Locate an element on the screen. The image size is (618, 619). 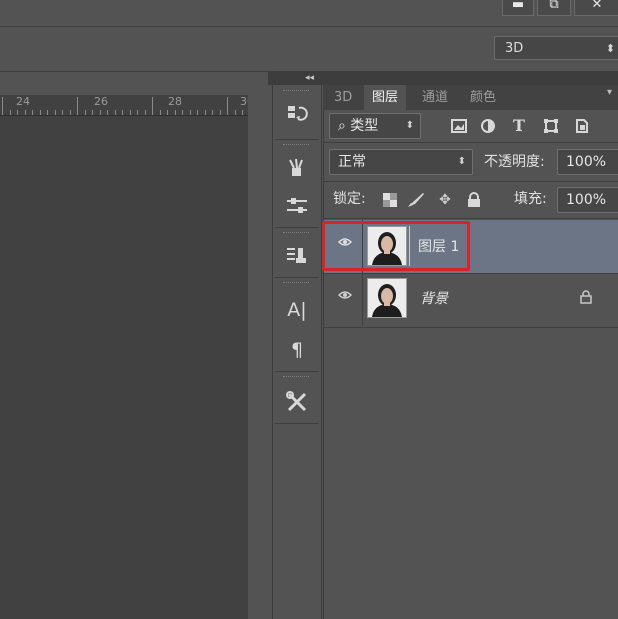
blend-mode-select: 正常 ⬍ is located at coordinates (401, 162).